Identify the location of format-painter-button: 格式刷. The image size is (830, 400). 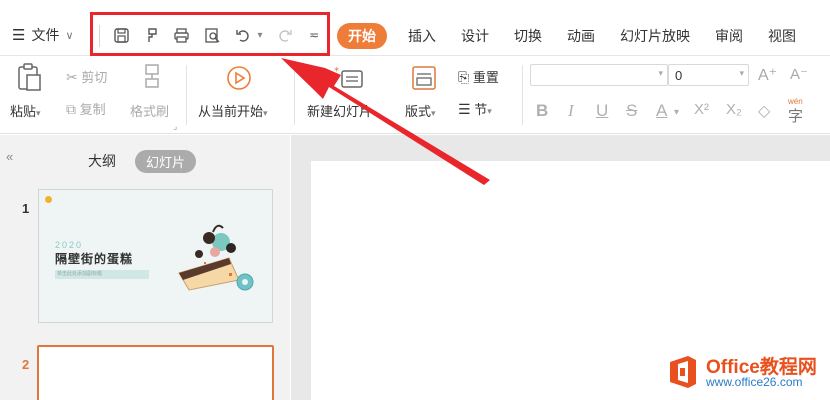
(149, 110).